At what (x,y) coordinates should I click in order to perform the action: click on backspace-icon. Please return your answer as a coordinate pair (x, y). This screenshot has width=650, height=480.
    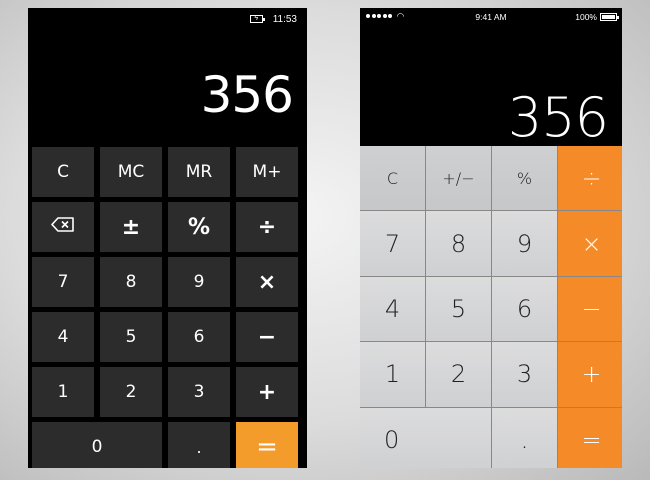
    Looking at the image, I should click on (63, 227).